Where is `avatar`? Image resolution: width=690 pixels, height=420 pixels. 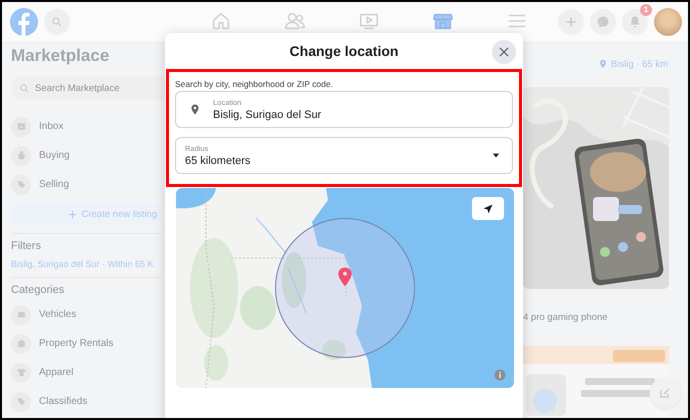
avatar is located at coordinates (668, 22).